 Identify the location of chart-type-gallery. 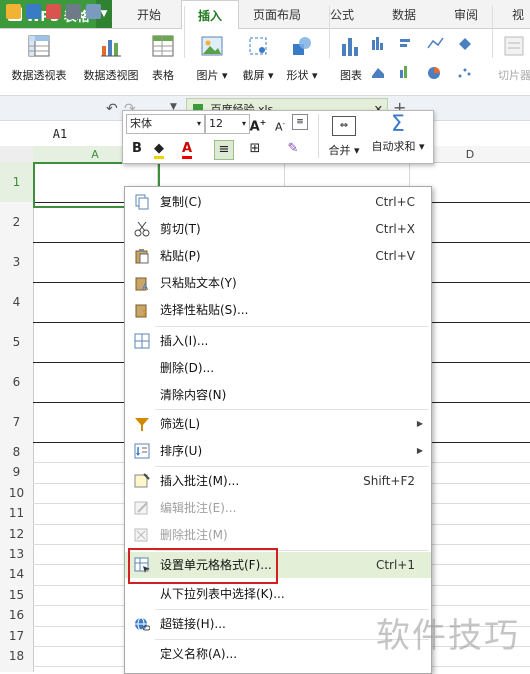
(430, 61).